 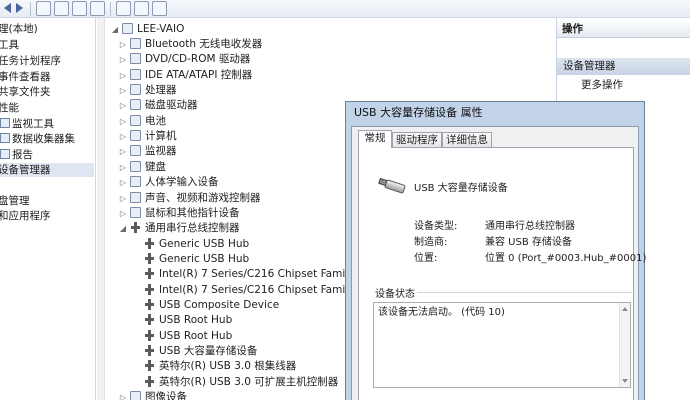 I want to click on tree-category: ▷ 人体学输入设备, so click(x=169, y=182).